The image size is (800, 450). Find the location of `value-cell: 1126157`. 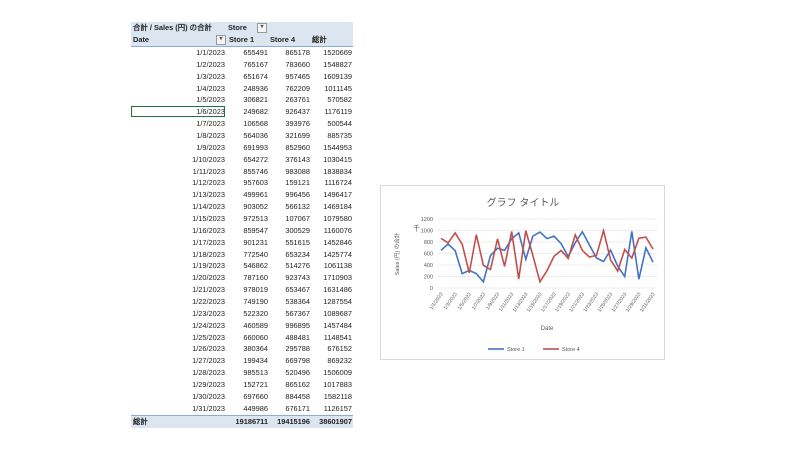

value-cell: 1126157 is located at coordinates (338, 409).